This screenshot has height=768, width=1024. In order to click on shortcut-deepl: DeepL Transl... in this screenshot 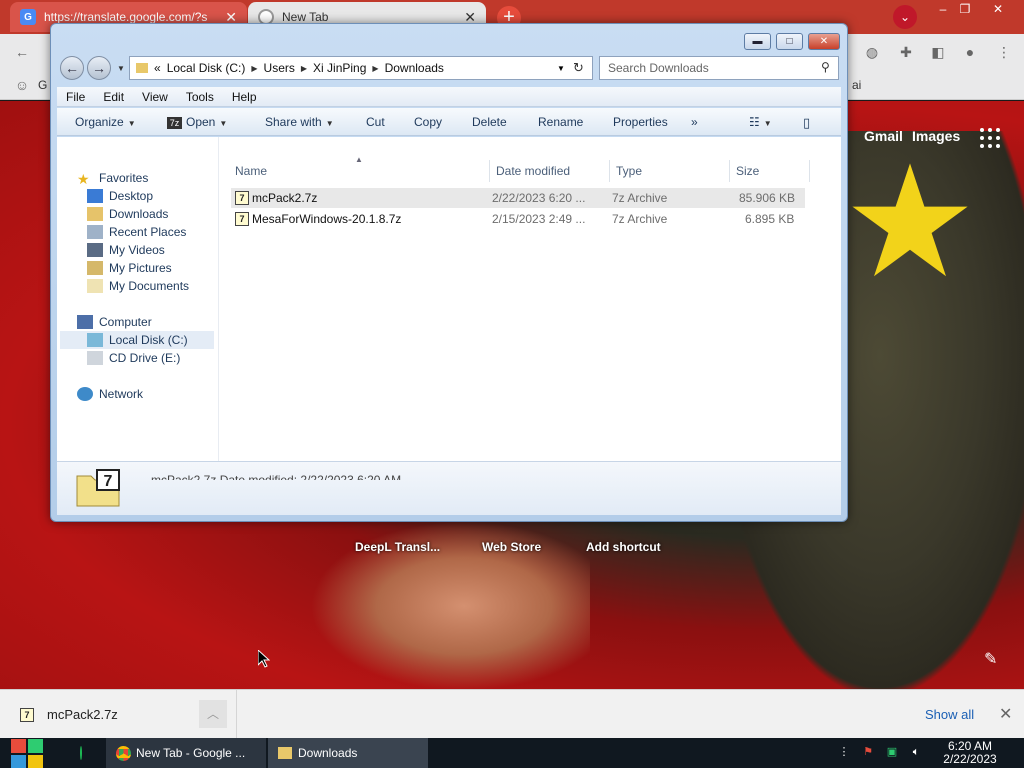, I will do `click(397, 547)`.